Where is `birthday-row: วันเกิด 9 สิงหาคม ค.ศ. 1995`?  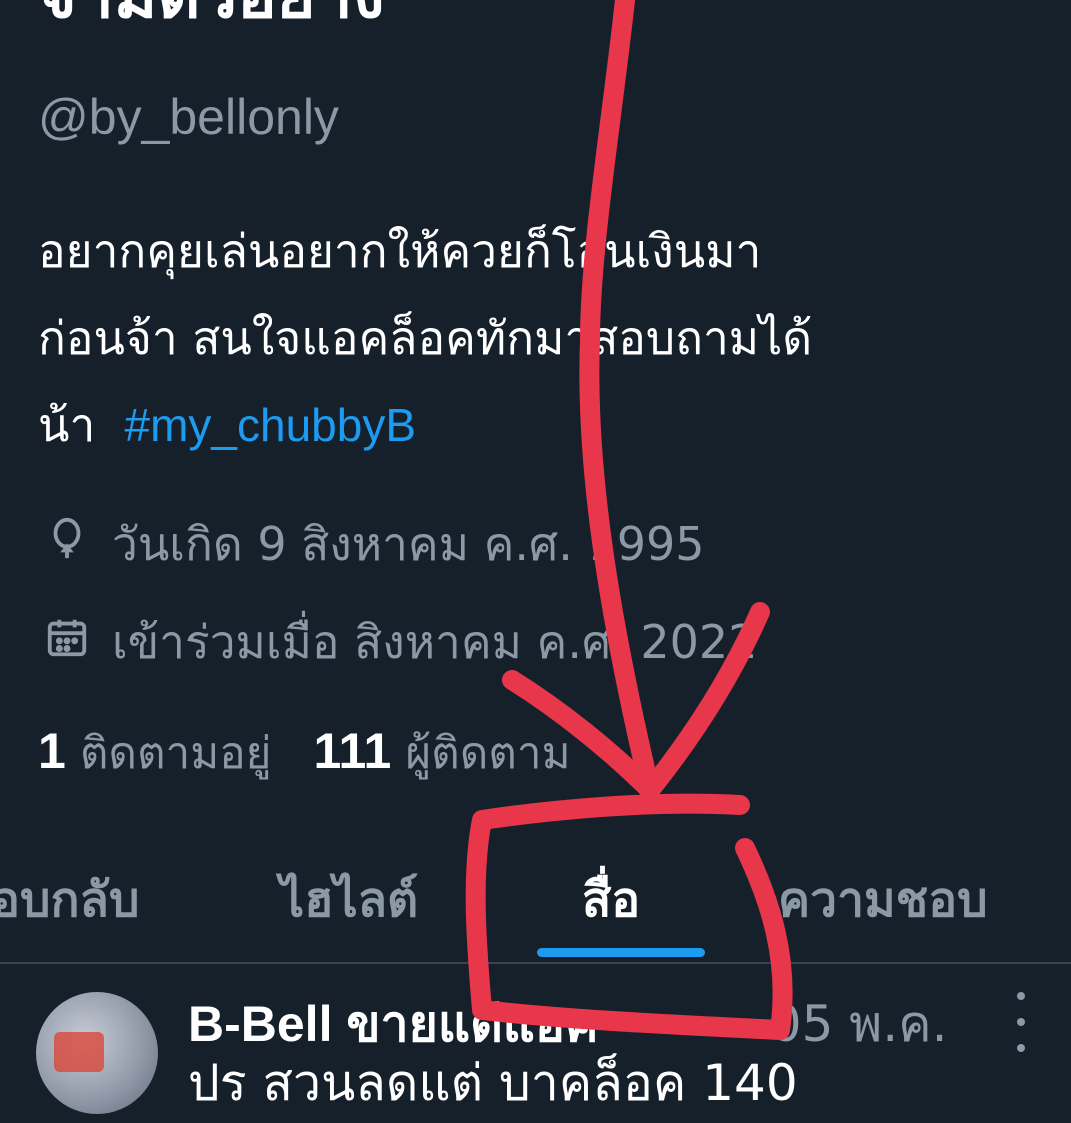
birthday-row: วันเกิด 9 สิงหาคม ค.ศ. 1995 is located at coordinates (374, 544).